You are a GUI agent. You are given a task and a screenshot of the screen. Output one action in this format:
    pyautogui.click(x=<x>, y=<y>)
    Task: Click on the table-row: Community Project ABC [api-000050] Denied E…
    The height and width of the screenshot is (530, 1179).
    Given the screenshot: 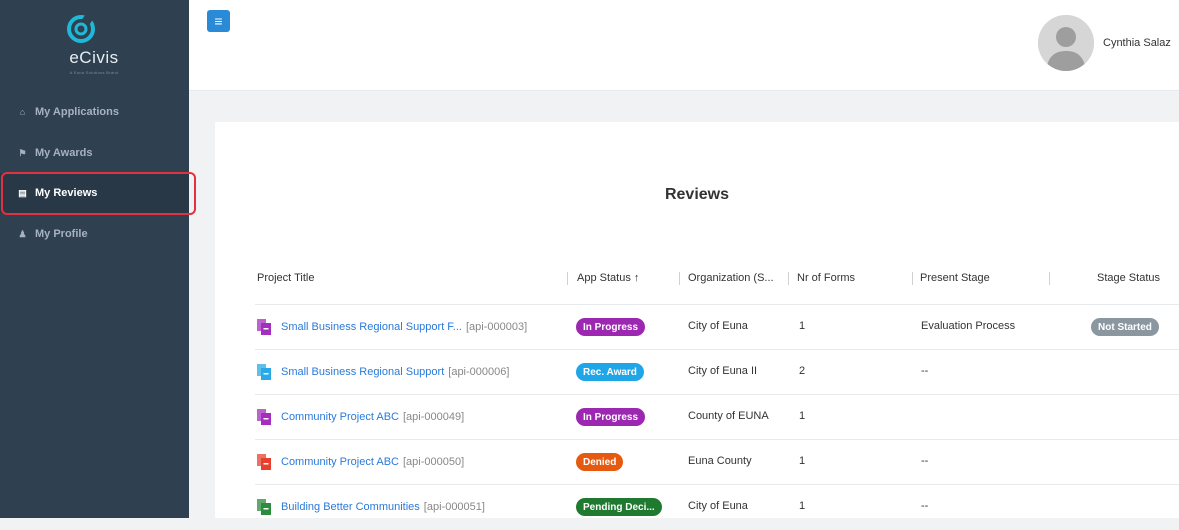 What is the action you would take?
    pyautogui.click(x=717, y=462)
    